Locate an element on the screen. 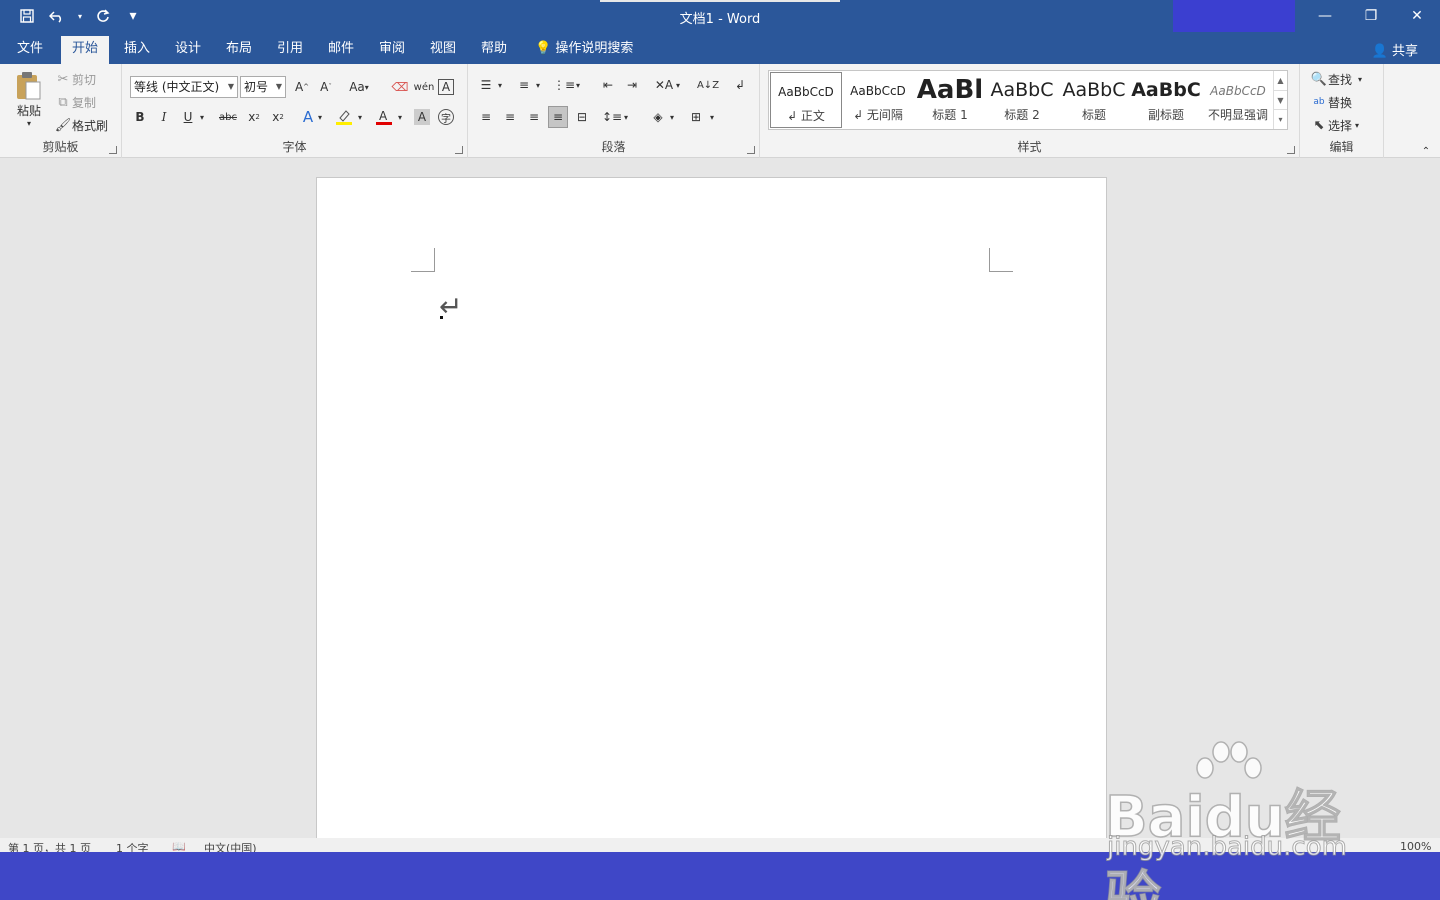  distributed-icon: ⊟ is located at coordinates (582, 117).